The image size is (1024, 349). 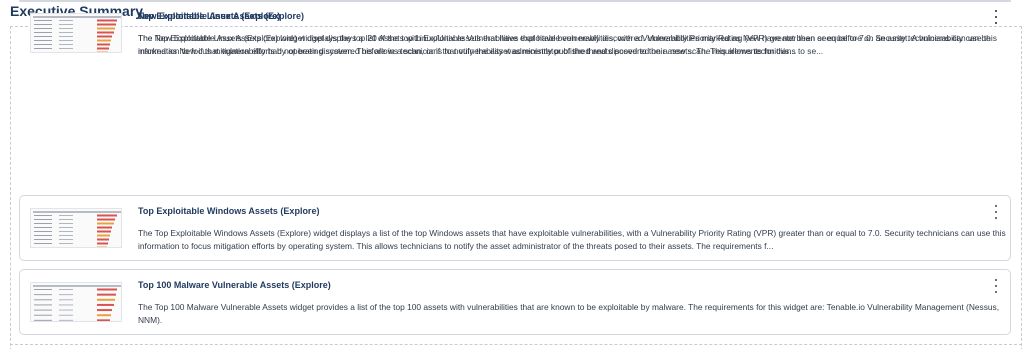 I want to click on panel-bottom-border, so click(x=516, y=344).